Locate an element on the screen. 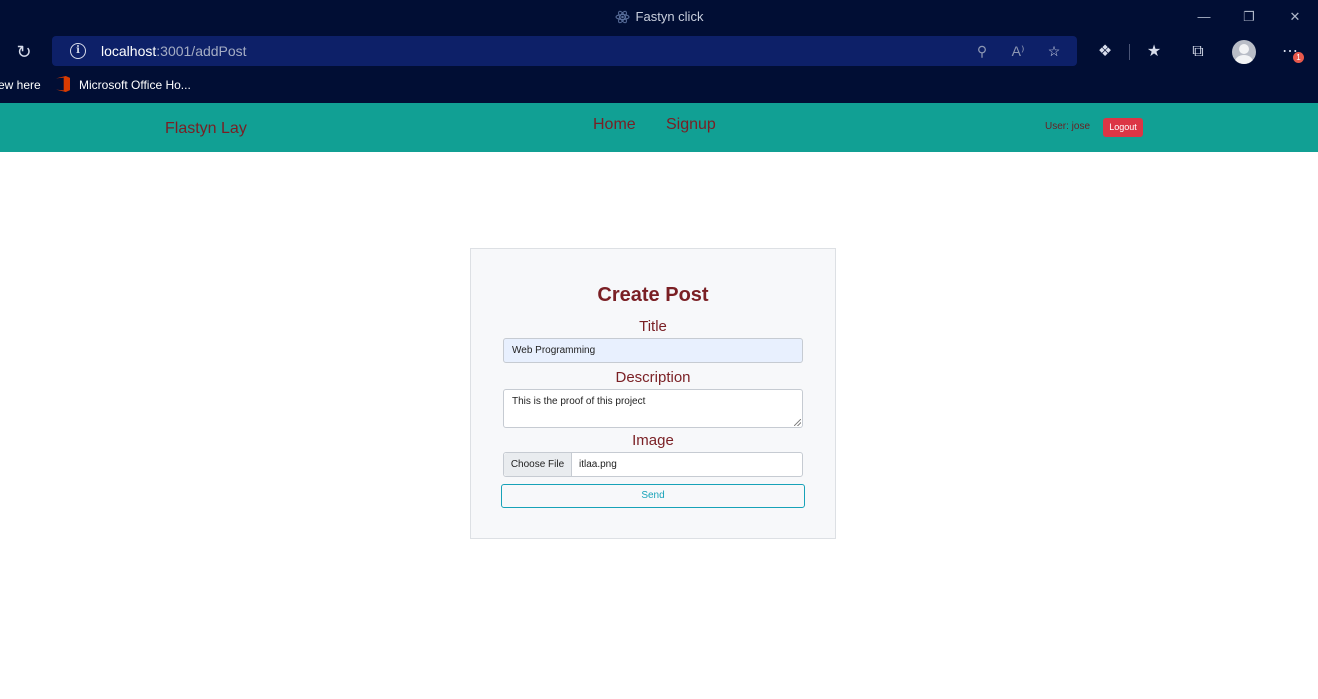 This screenshot has width=1318, height=699. bookmark-item: ew here is located at coordinates (20, 85).